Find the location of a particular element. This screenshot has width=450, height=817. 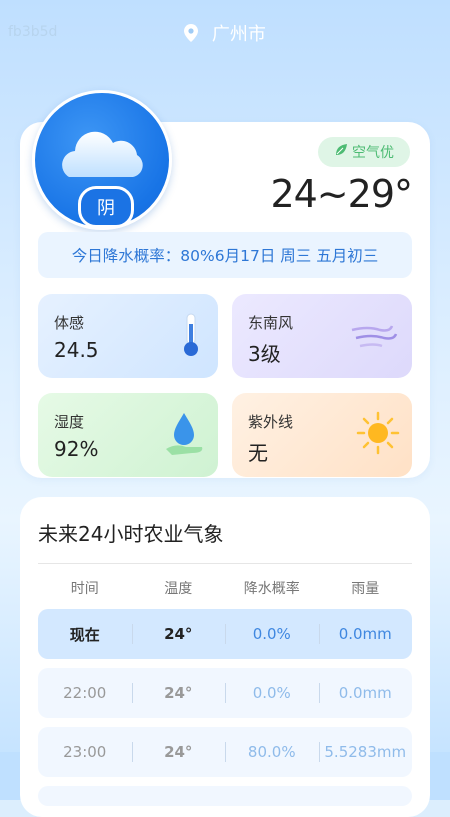

feel-value: 24.5 is located at coordinates (76, 350).